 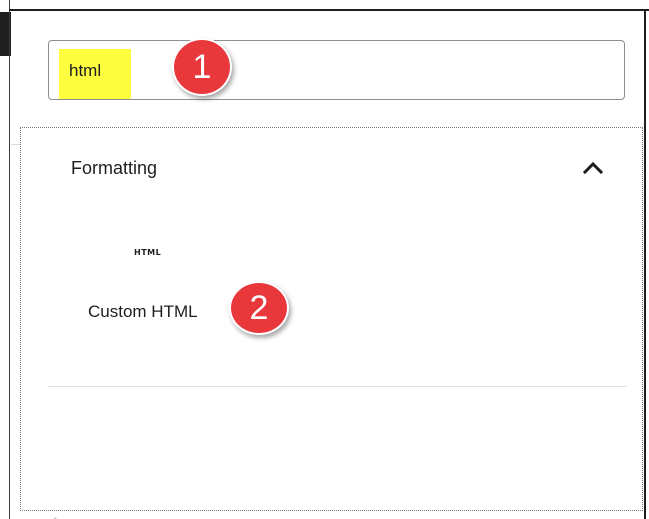 I want to click on section-divider, so click(x=337, y=386).